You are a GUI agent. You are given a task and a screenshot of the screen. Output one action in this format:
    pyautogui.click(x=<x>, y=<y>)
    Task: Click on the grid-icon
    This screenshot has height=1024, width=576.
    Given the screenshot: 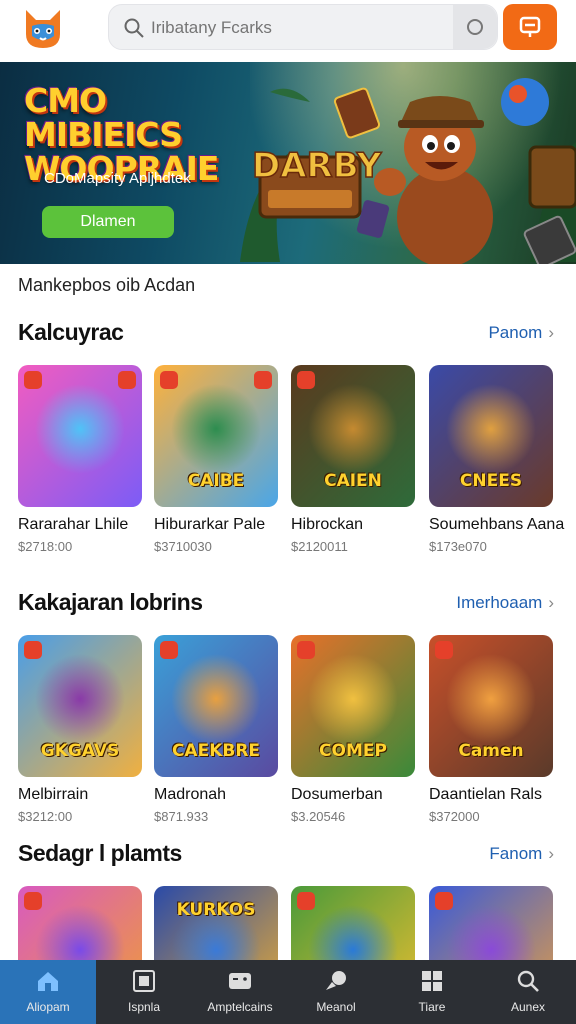 What is the action you would take?
    pyautogui.click(x=432, y=981)
    